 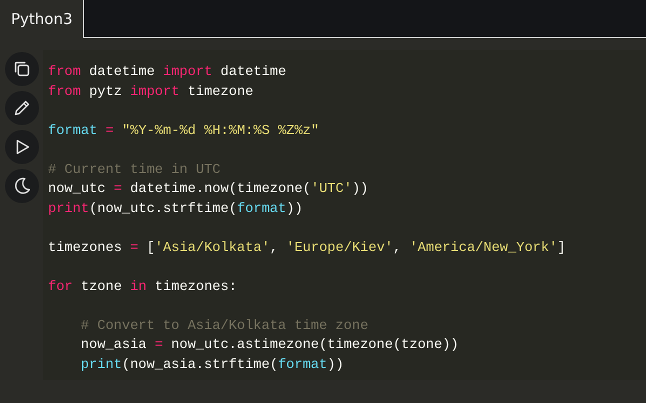 I want to click on code-line: from datetime import datetime, so click(x=167, y=73).